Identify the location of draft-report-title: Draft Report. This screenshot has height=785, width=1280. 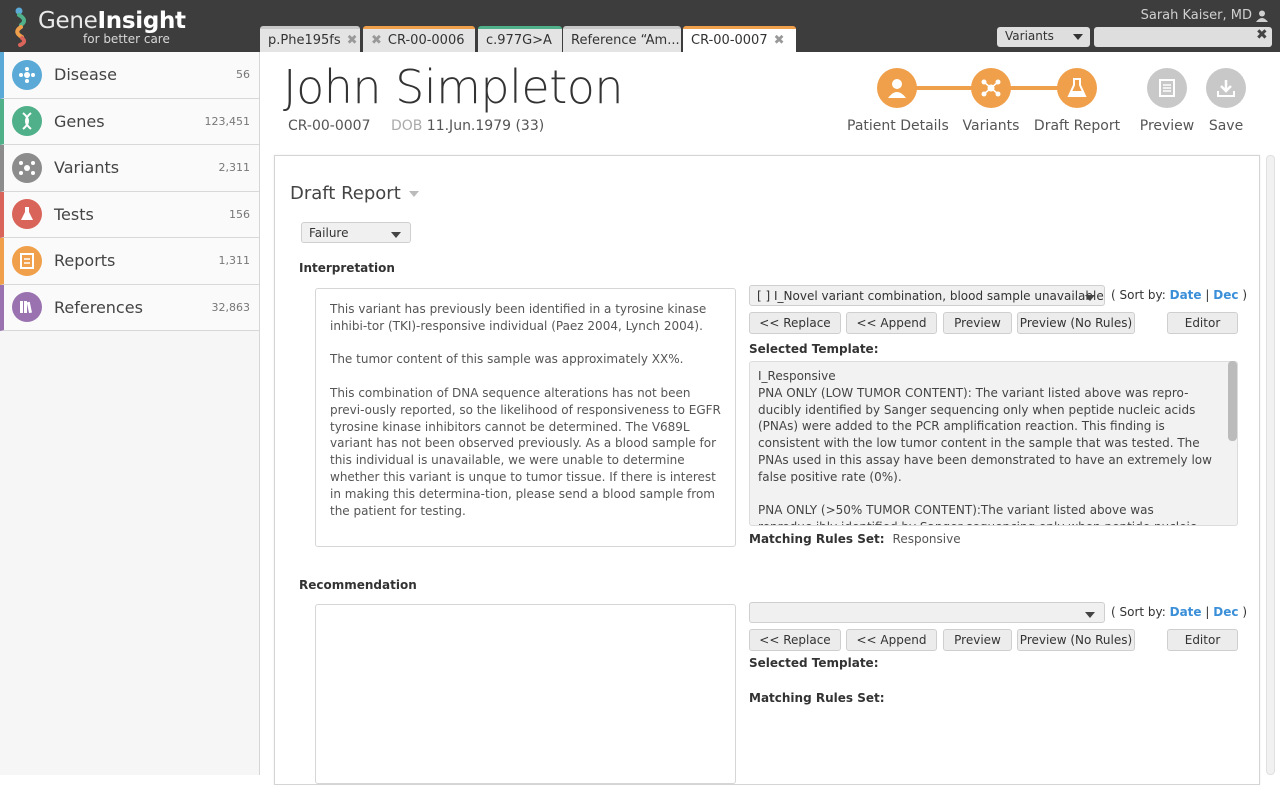
(354, 193).